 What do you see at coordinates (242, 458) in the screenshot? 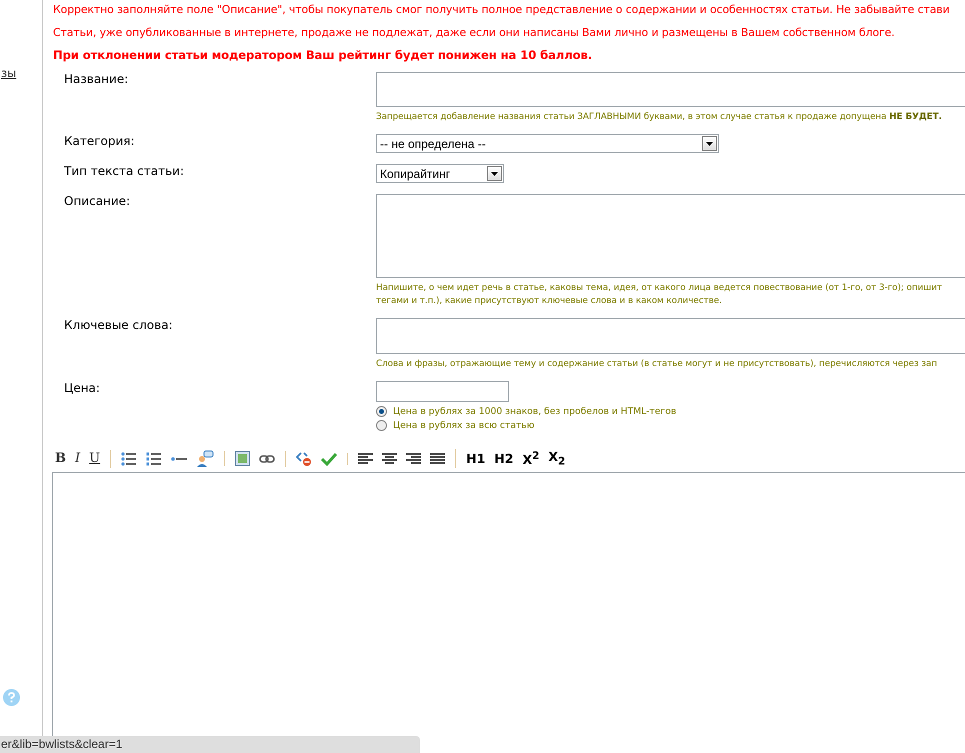
I see `image-icon` at bounding box center [242, 458].